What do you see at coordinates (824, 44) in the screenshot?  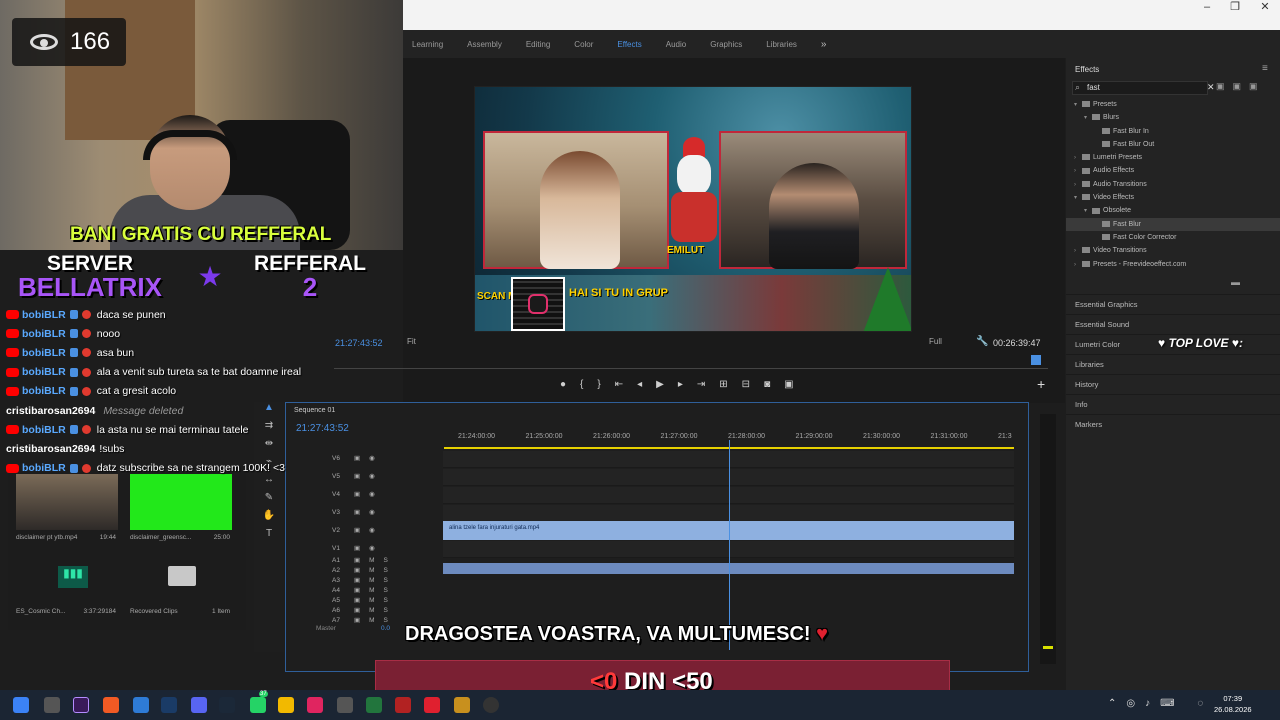 I see `more-workspaces-icon: »` at bounding box center [824, 44].